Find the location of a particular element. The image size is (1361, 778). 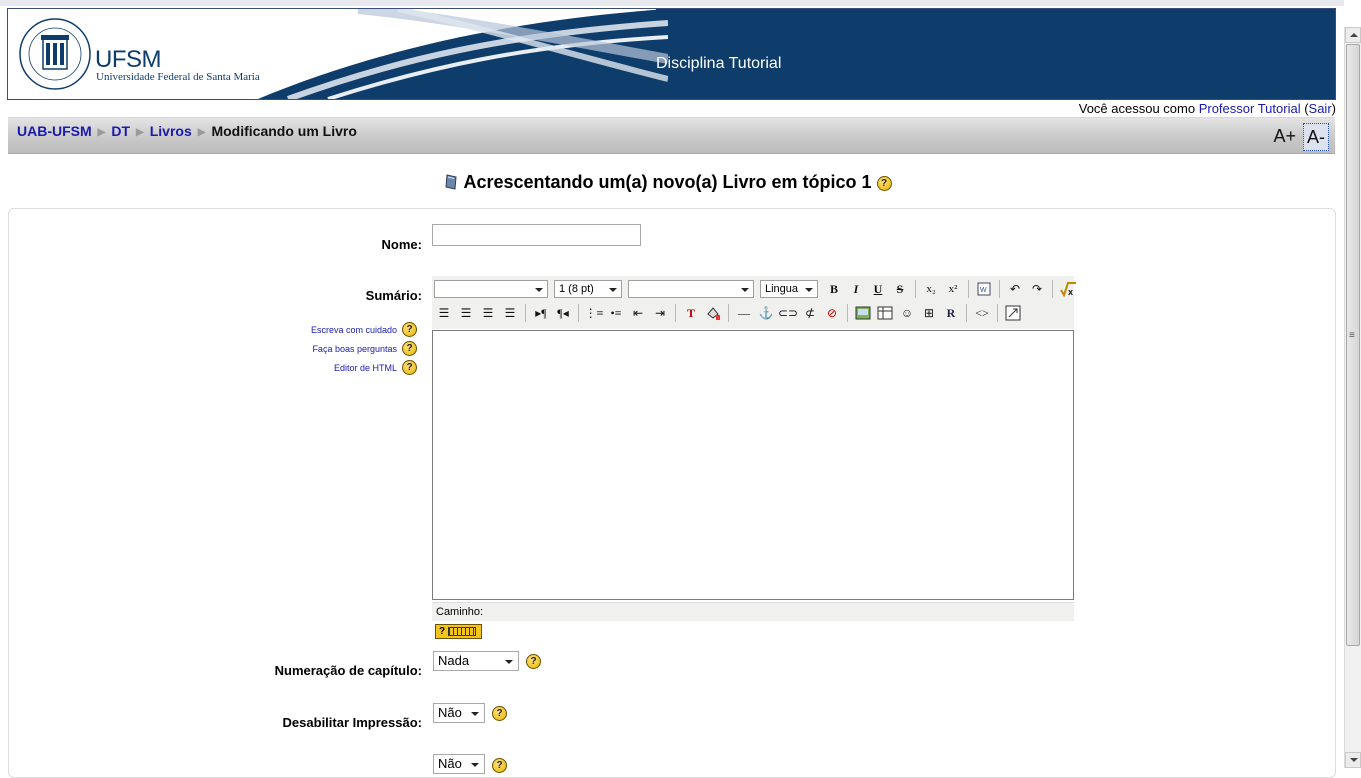

editor-path-bar: Caminho: is located at coordinates (753, 611).